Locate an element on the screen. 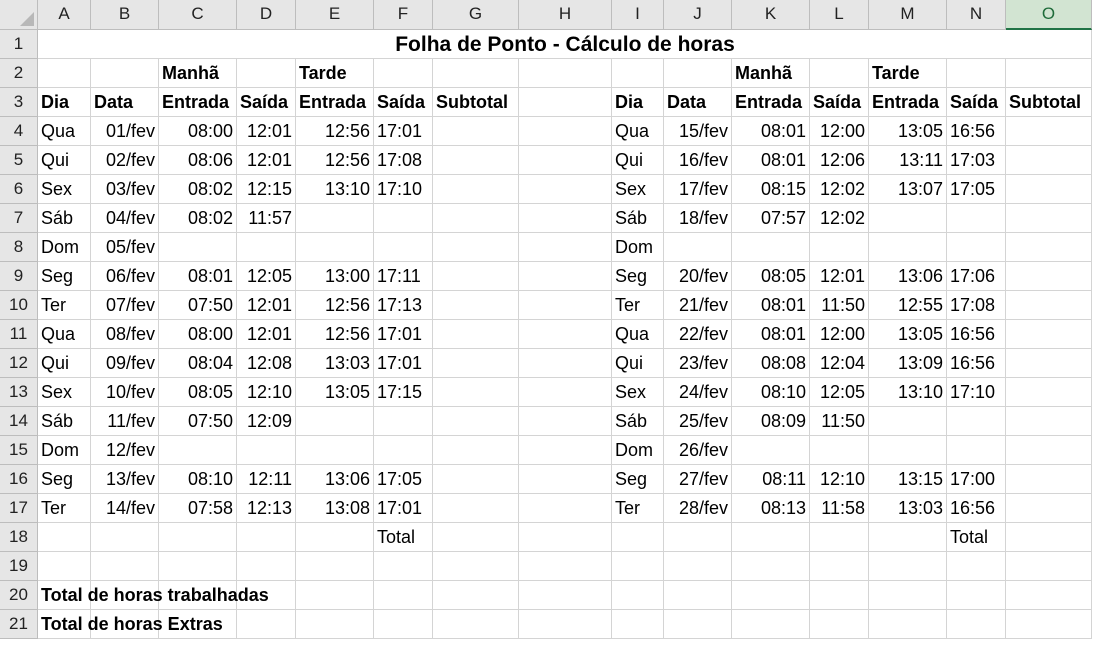 Image resolution: width=1099 pixels, height=649 pixels. column-header-h: H is located at coordinates (565, 15).